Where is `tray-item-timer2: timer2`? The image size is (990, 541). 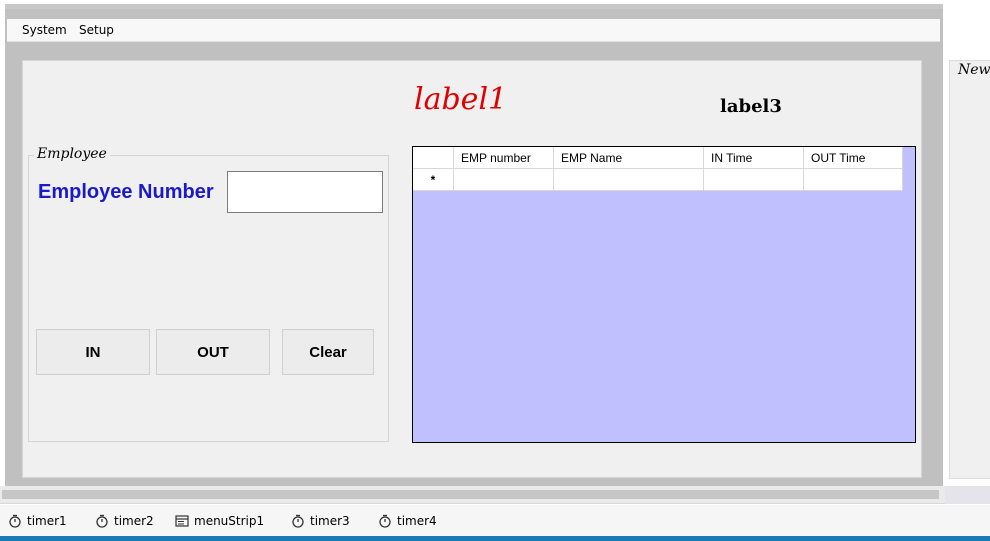
tray-item-timer2: timer2 is located at coordinates (124, 521).